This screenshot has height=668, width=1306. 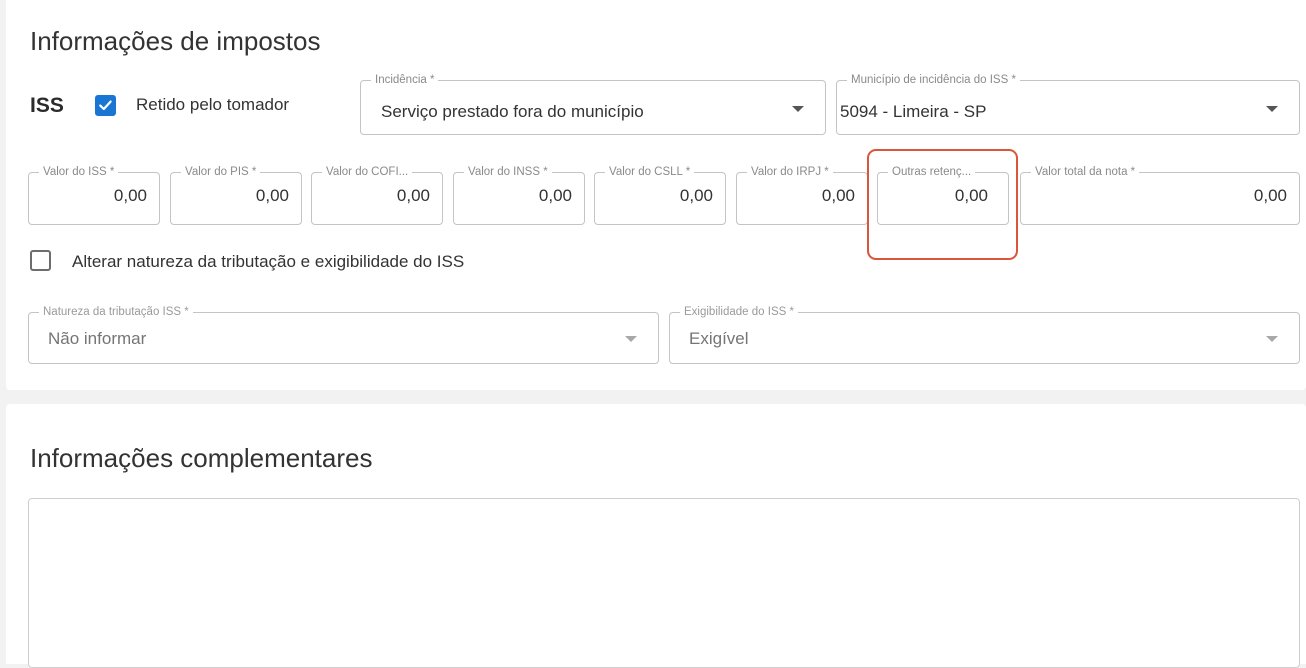 What do you see at coordinates (508, 172) in the screenshot?
I see `inss-value-label: Valor do INSS *` at bounding box center [508, 172].